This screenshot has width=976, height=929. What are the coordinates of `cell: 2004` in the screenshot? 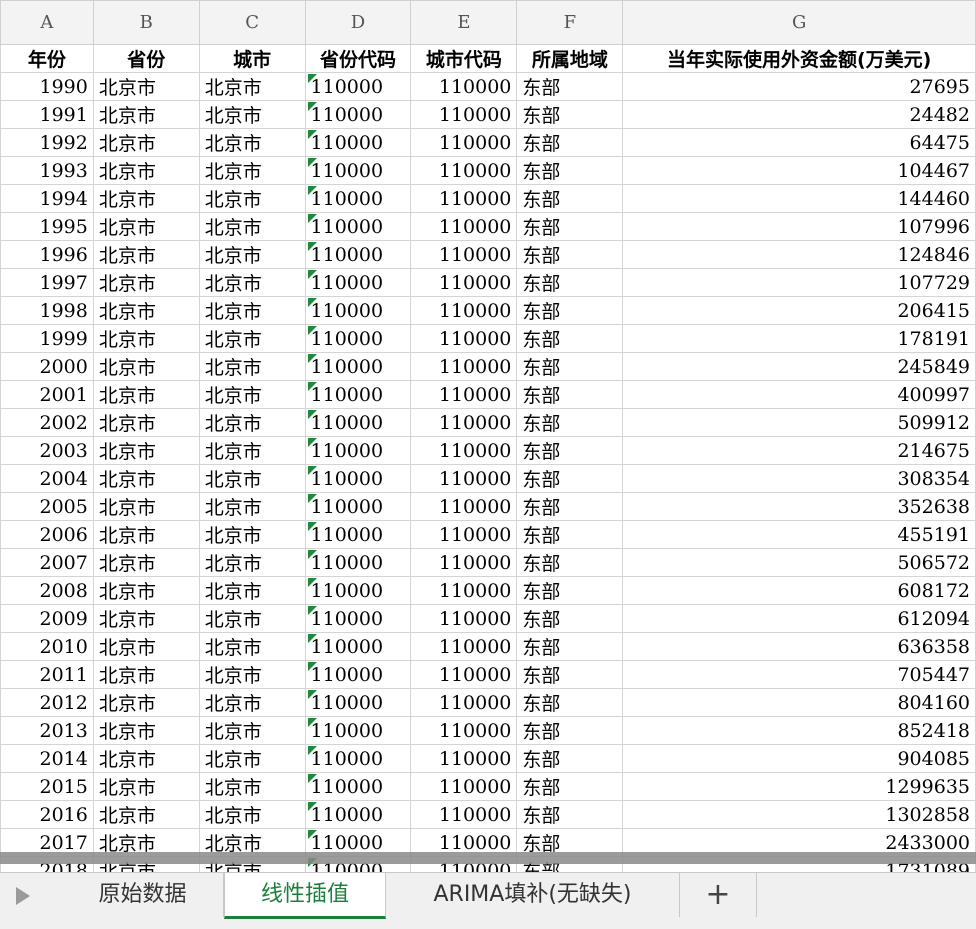 It's located at (47, 478).